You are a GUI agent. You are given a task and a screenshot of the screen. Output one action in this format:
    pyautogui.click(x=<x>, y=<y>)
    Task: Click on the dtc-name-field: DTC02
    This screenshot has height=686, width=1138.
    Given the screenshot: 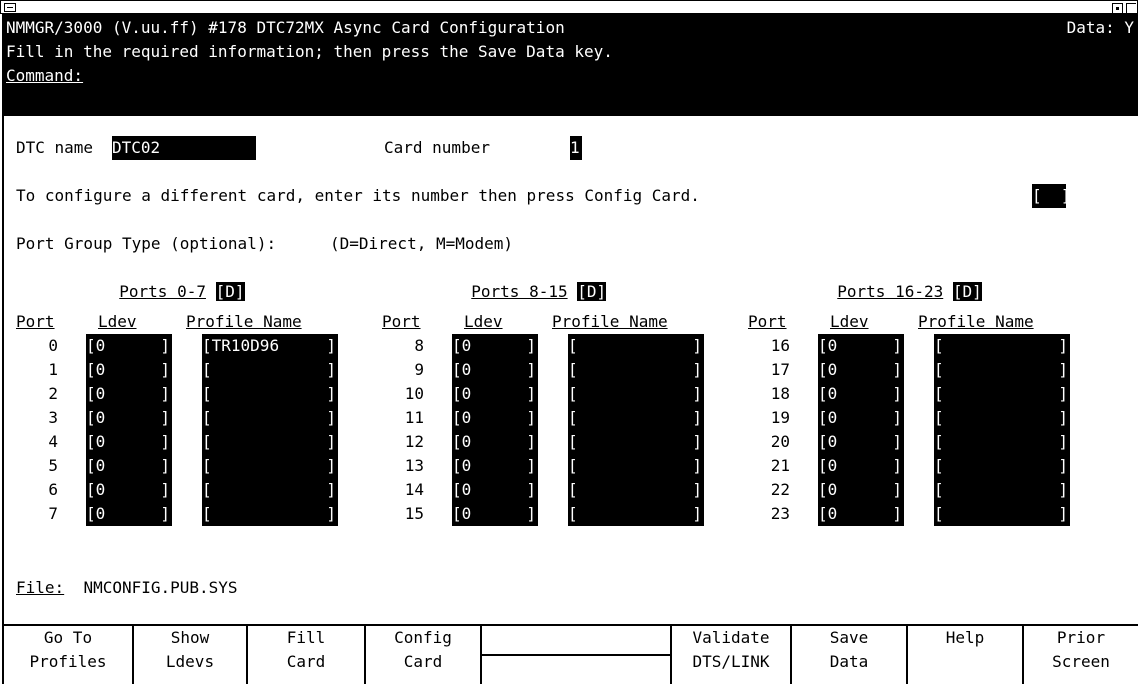 What is the action you would take?
    pyautogui.click(x=184, y=148)
    